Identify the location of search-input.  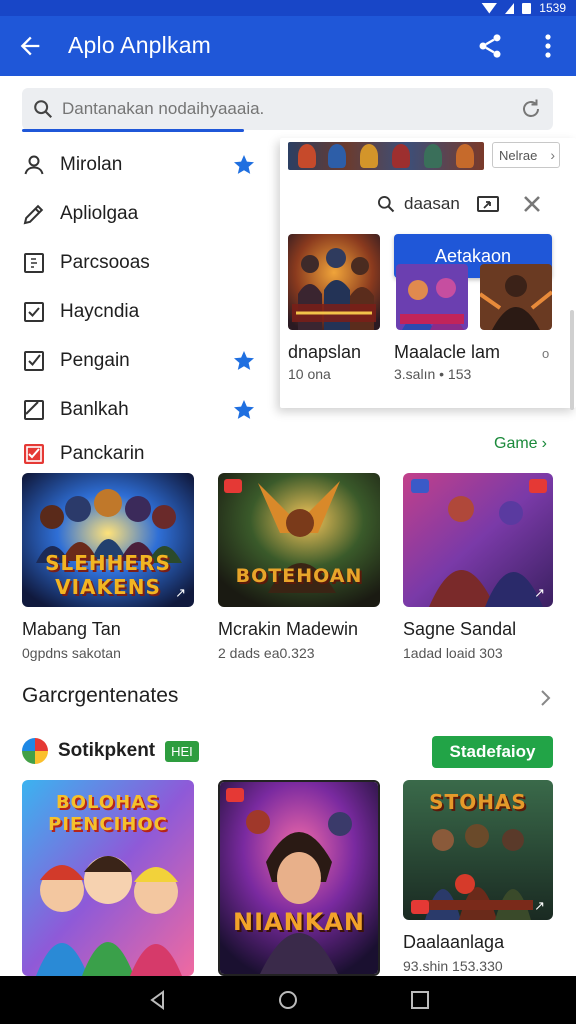
(282, 109).